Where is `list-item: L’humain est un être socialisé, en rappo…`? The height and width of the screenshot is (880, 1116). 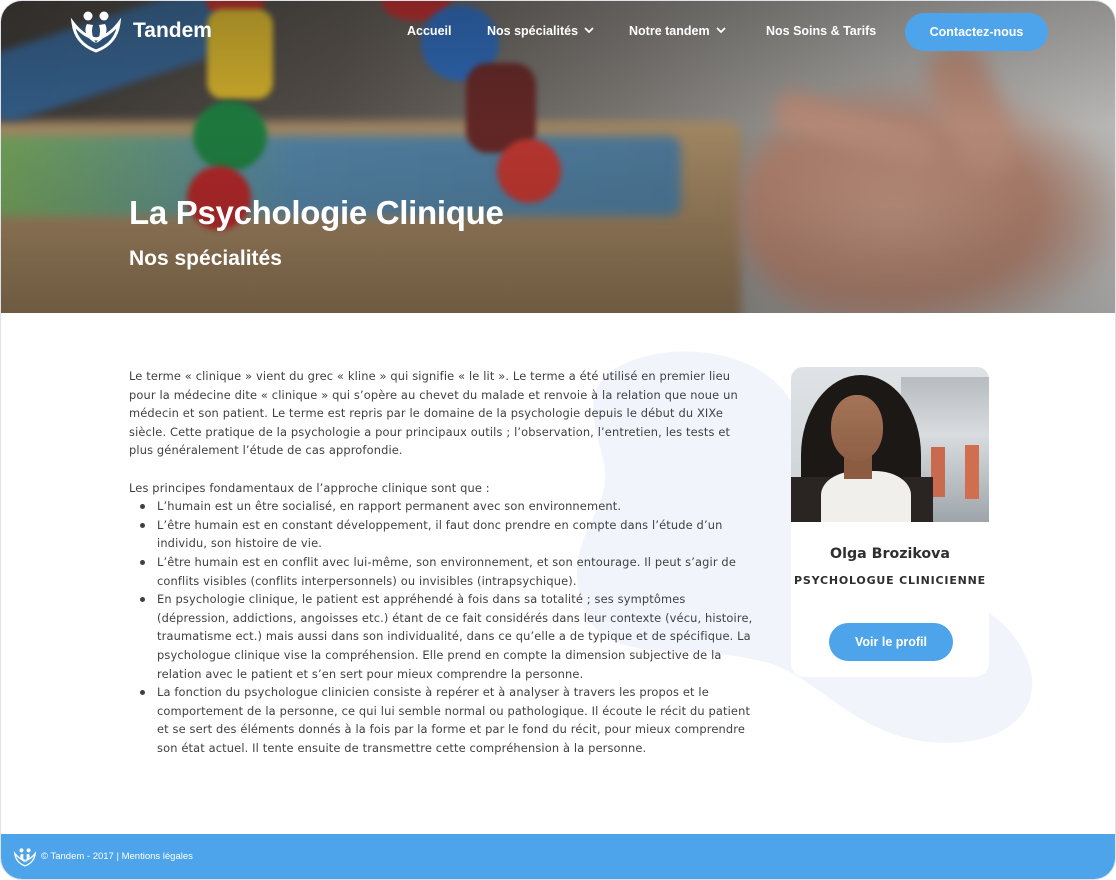
list-item: L’humain est un être socialisé, en rappo… is located at coordinates (448, 506).